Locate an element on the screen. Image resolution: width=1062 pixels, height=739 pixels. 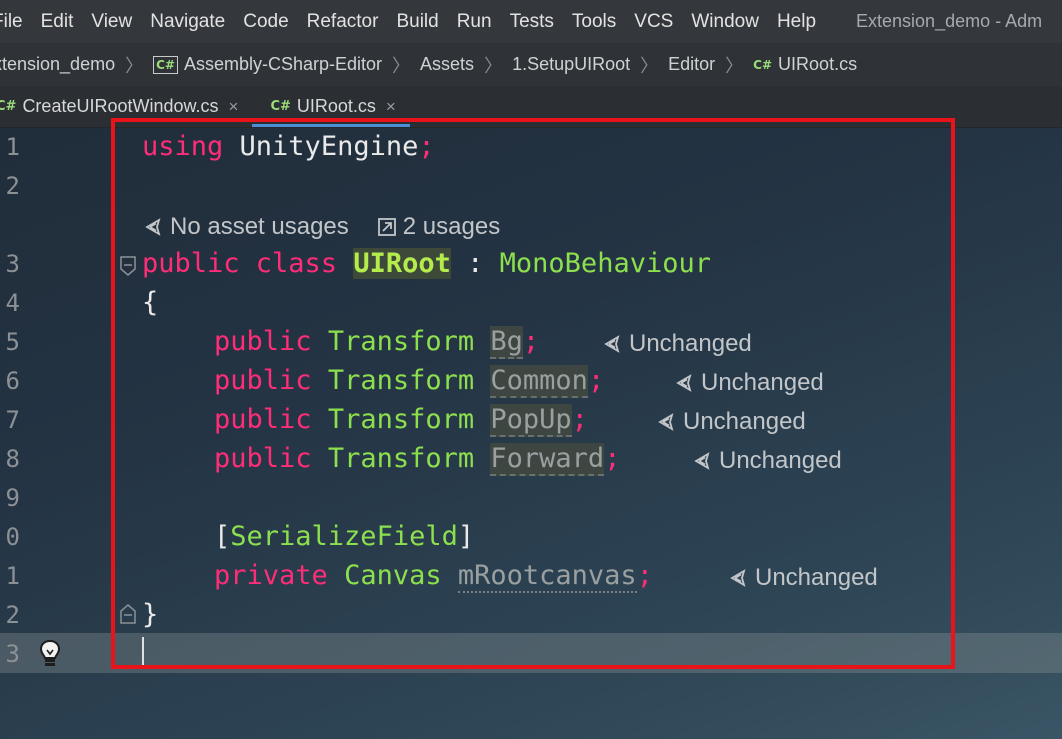
line-number: 4 is located at coordinates (12, 303).